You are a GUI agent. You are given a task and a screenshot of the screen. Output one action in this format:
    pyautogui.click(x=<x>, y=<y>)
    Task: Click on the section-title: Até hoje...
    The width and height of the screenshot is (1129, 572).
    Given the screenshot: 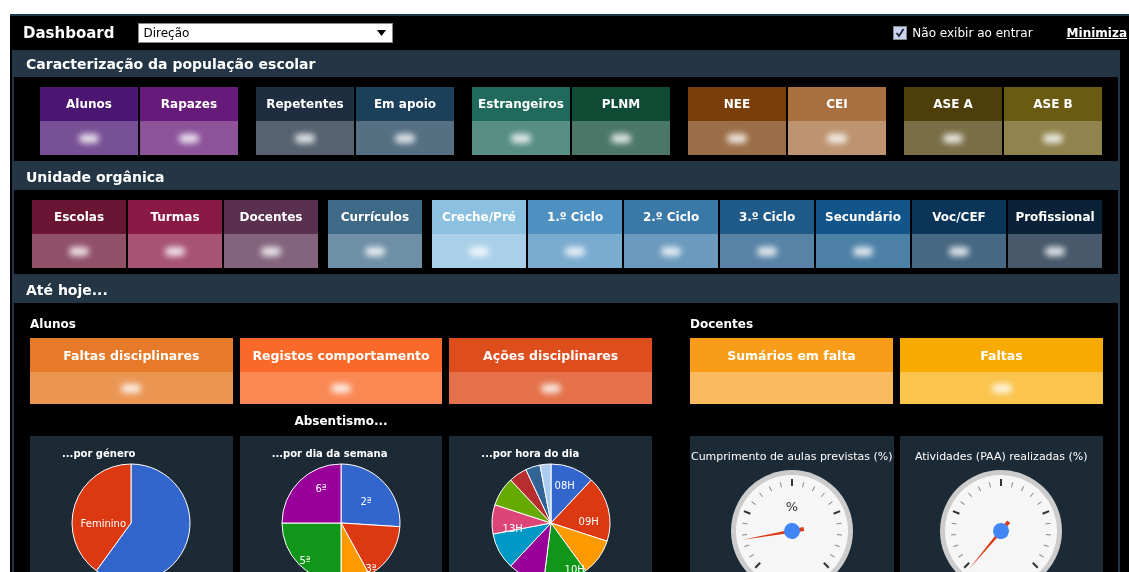 What is the action you would take?
    pyautogui.click(x=67, y=290)
    